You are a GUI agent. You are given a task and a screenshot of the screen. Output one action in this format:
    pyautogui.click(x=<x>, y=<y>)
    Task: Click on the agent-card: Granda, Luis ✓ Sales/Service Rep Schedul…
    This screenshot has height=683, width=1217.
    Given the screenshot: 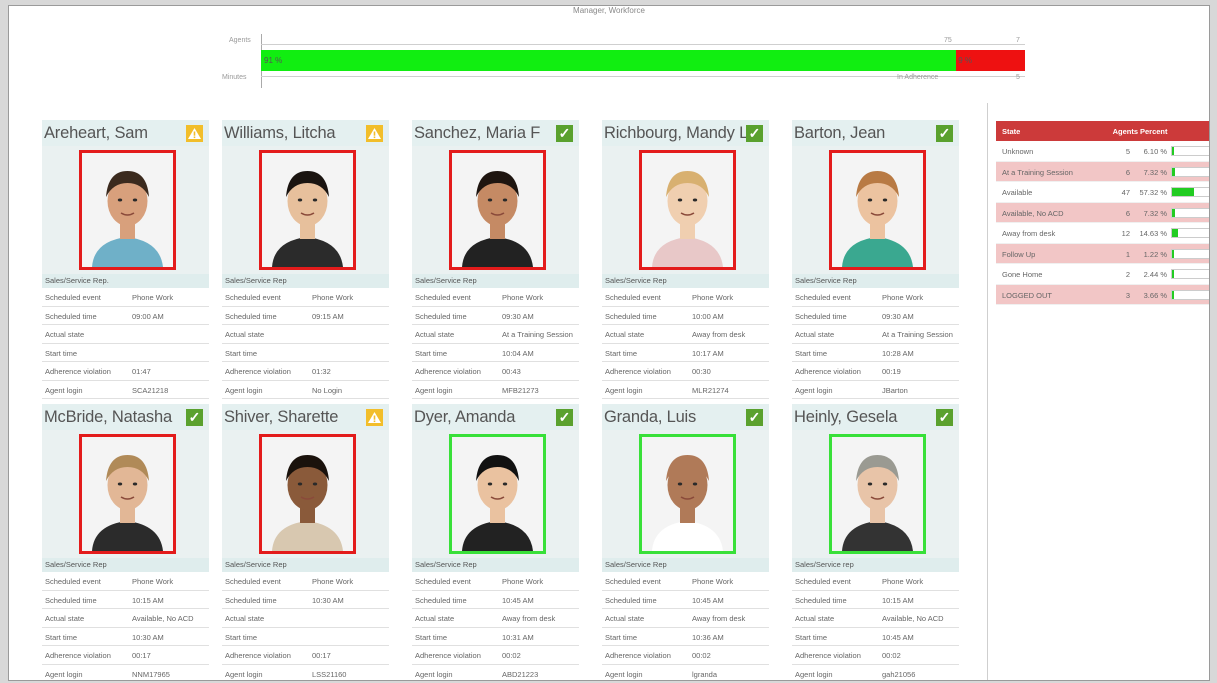 What is the action you would take?
    pyautogui.click(x=685, y=542)
    